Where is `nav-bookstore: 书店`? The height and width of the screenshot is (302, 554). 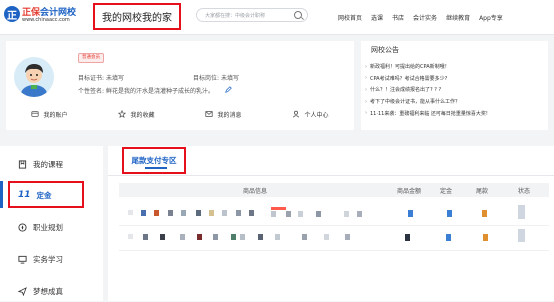 nav-bookstore: 书店 is located at coordinates (398, 17).